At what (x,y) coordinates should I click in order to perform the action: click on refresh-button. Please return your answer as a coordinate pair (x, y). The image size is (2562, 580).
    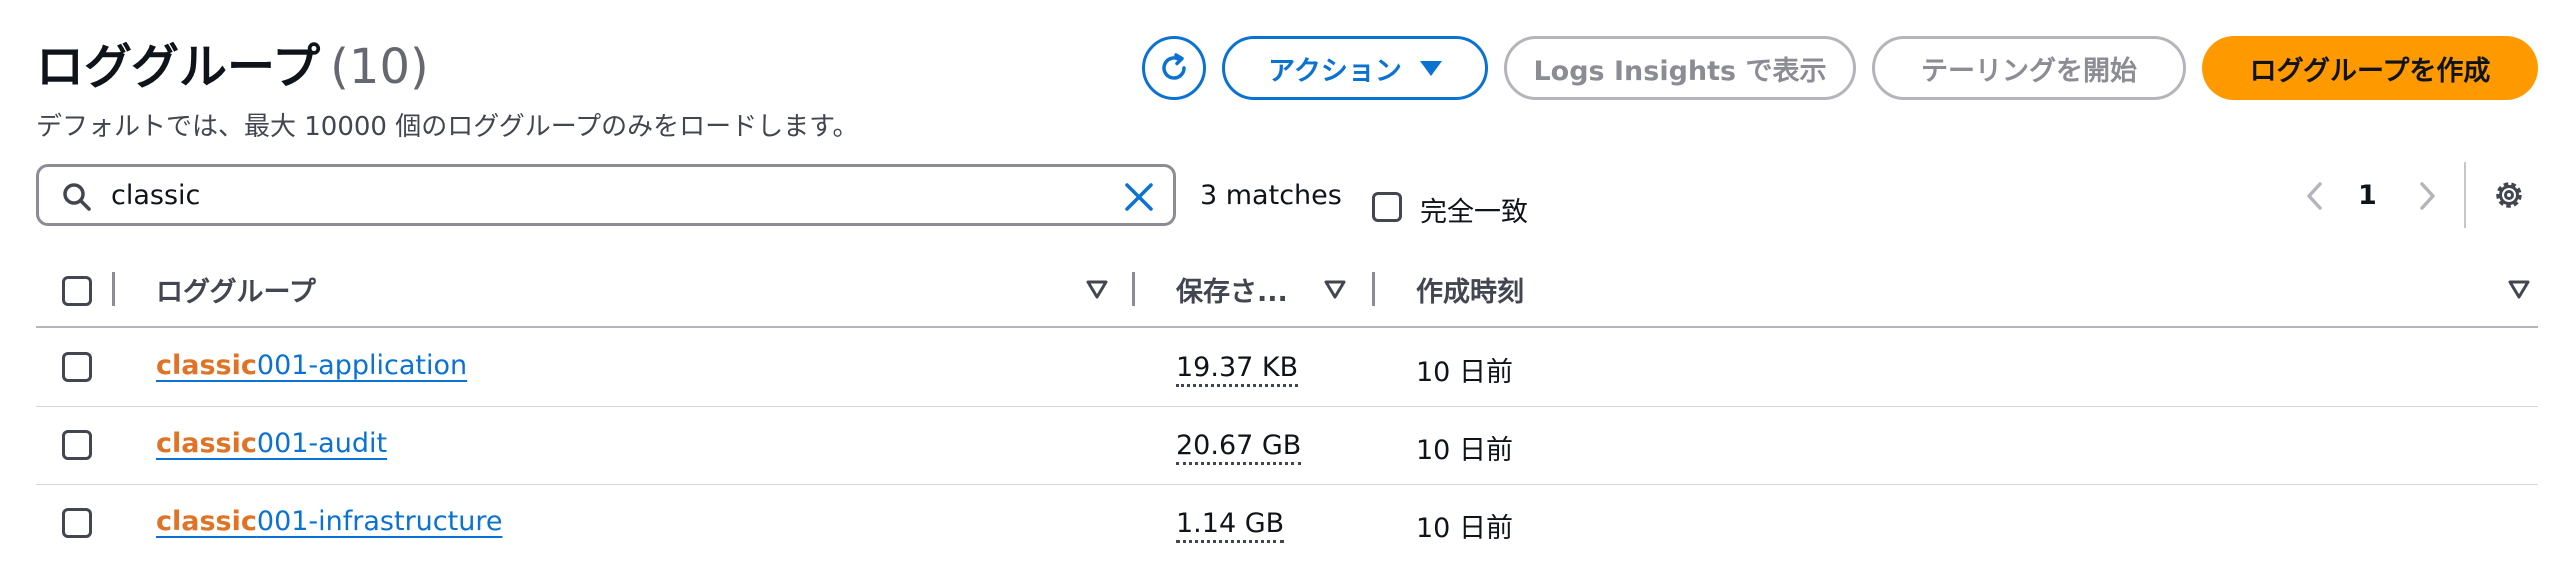
    Looking at the image, I should click on (1174, 68).